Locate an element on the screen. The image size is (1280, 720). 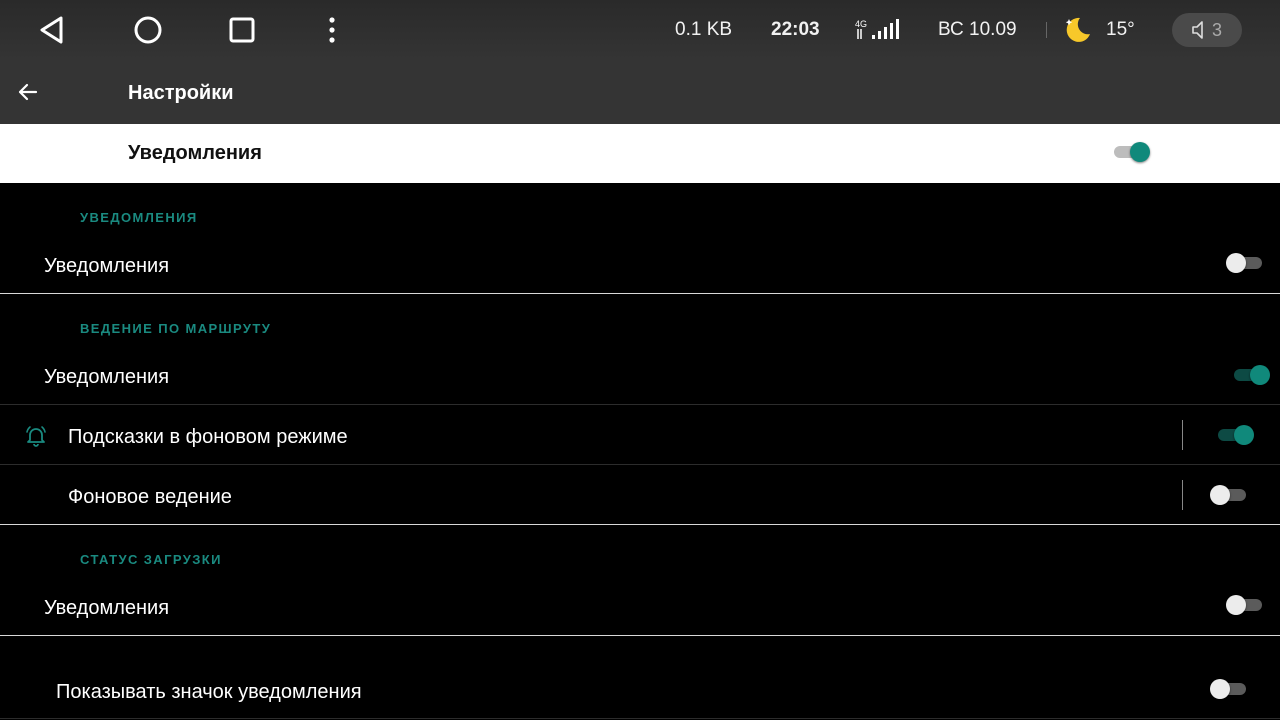
show-notification-icon-toggle is located at coordinates (1229, 689).